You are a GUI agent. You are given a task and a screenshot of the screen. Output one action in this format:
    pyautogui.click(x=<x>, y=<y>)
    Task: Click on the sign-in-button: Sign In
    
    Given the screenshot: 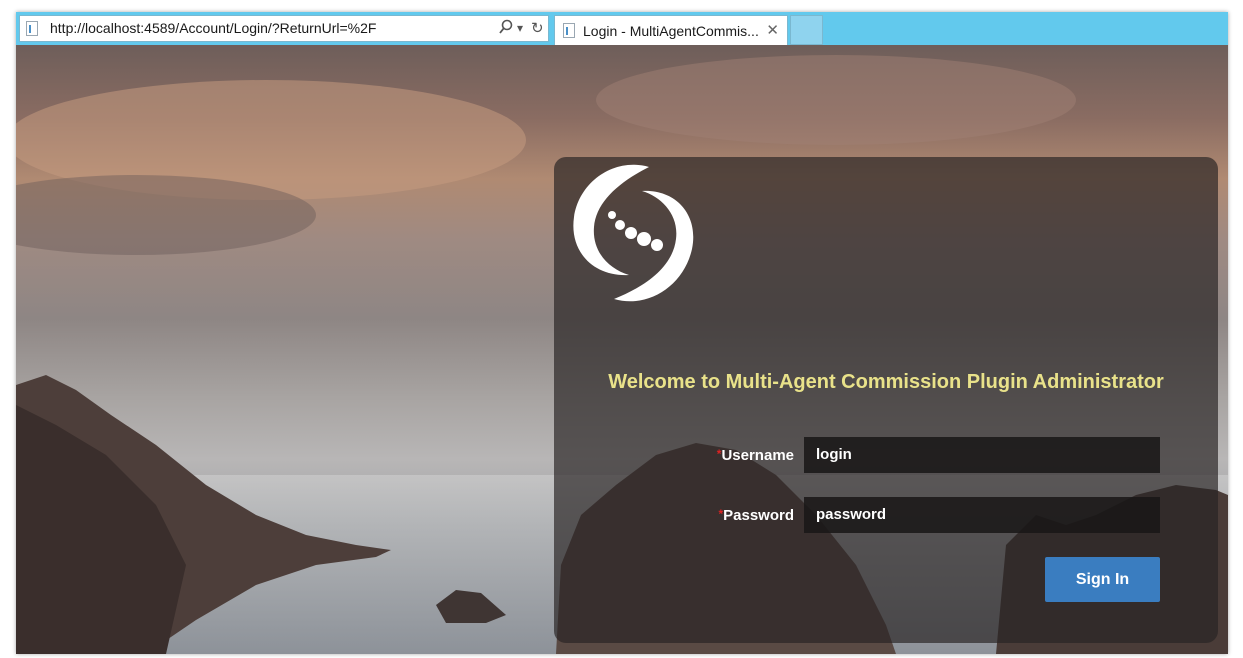 What is the action you would take?
    pyautogui.click(x=1102, y=579)
    